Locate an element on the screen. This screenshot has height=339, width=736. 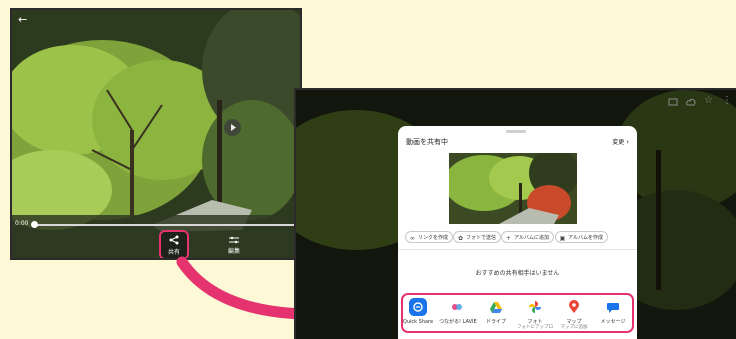
time-readout: 0:00 is located at coordinates (22, 223).